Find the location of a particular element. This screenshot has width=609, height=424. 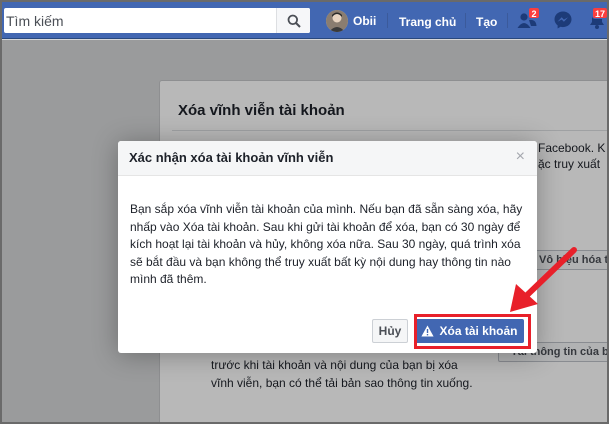

notifications-button: 17 is located at coordinates (597, 21).